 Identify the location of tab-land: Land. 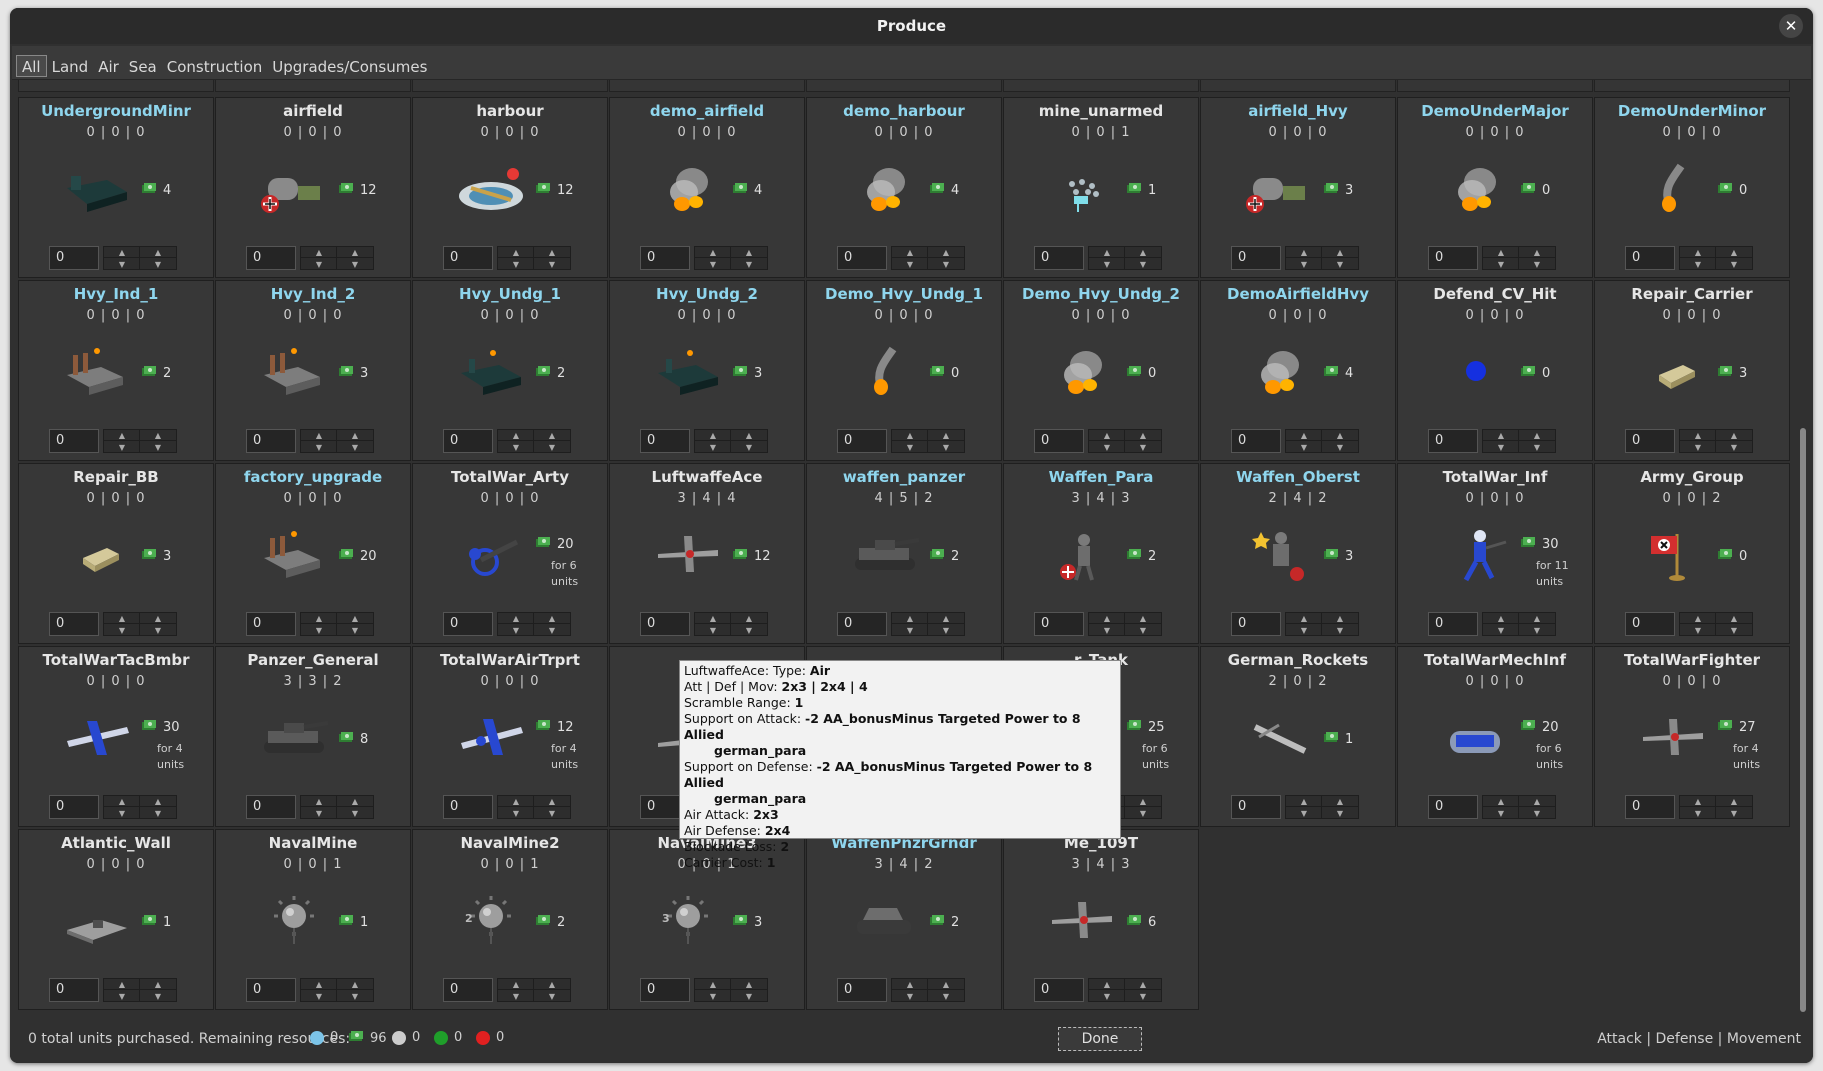
(70, 67).